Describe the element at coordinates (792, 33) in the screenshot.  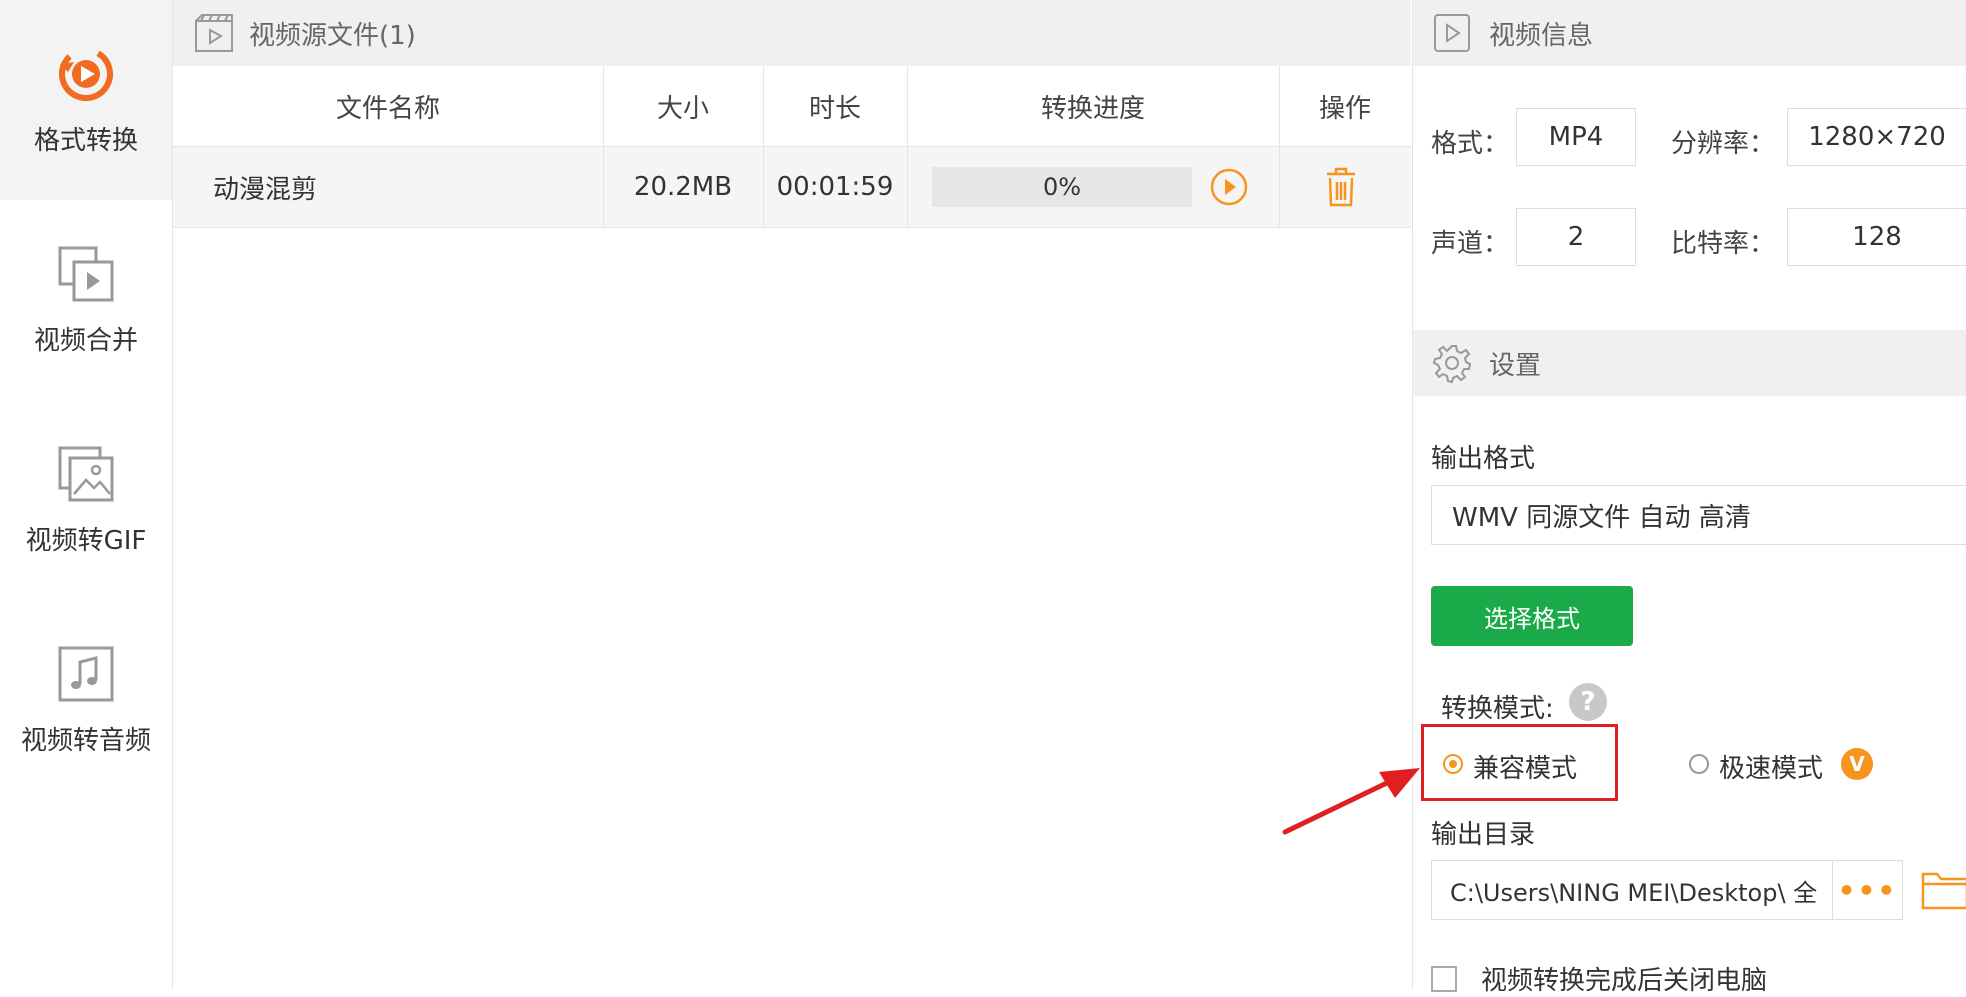
I see `source-file-header: 视频源文件(1)` at that location.